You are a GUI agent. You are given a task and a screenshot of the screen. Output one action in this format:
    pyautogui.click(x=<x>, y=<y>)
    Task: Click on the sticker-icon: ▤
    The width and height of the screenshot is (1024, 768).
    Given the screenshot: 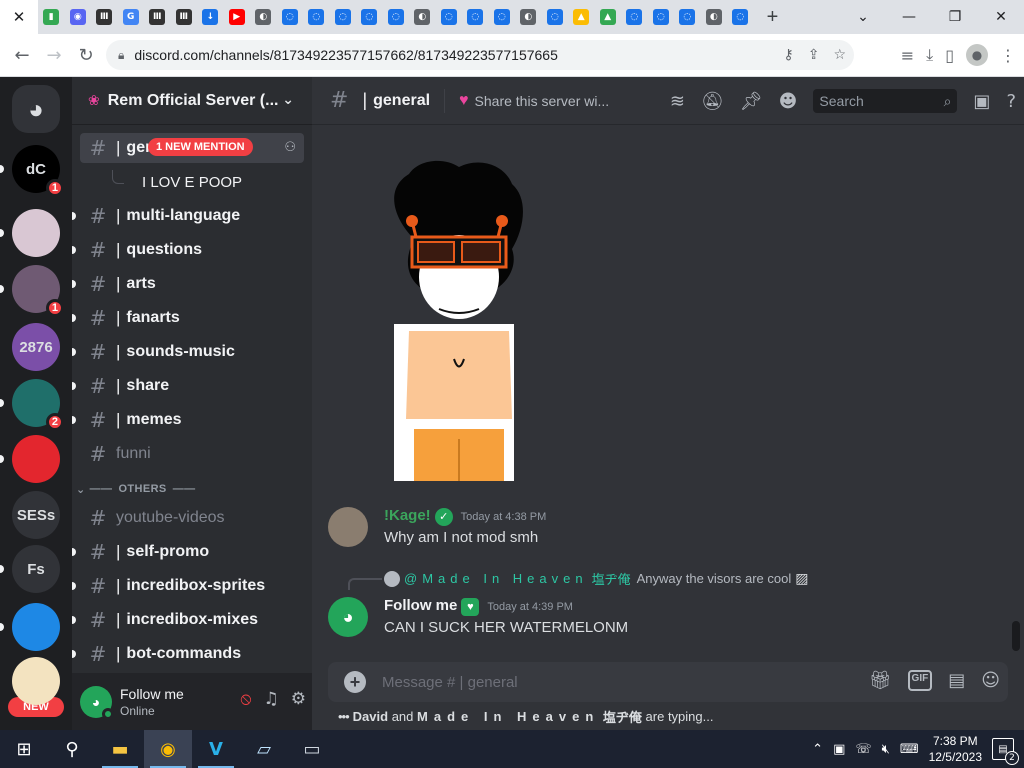 What is the action you would take?
    pyautogui.click(x=956, y=680)
    